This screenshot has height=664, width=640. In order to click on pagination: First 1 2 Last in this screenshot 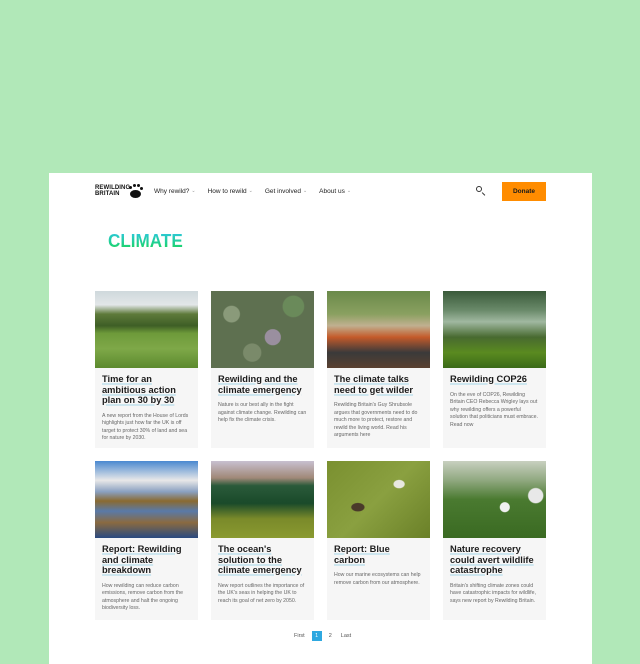, I will do `click(322, 636)`.